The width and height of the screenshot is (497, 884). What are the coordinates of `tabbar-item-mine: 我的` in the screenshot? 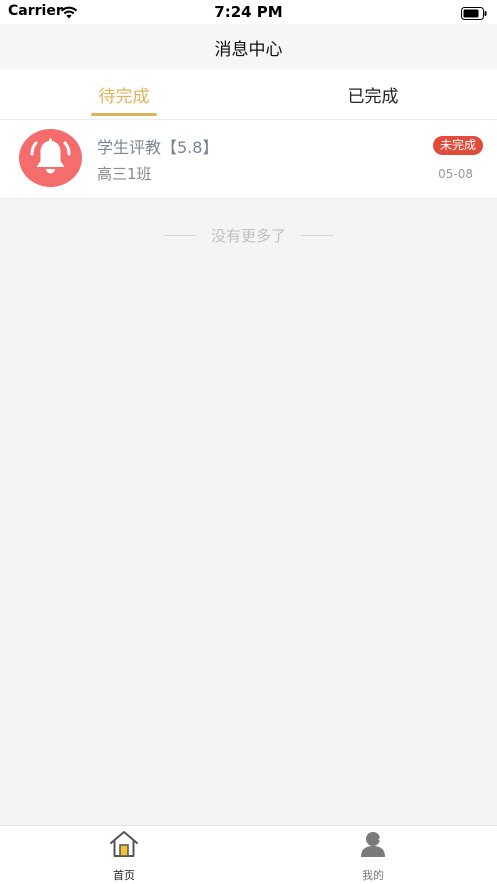 It's located at (373, 855).